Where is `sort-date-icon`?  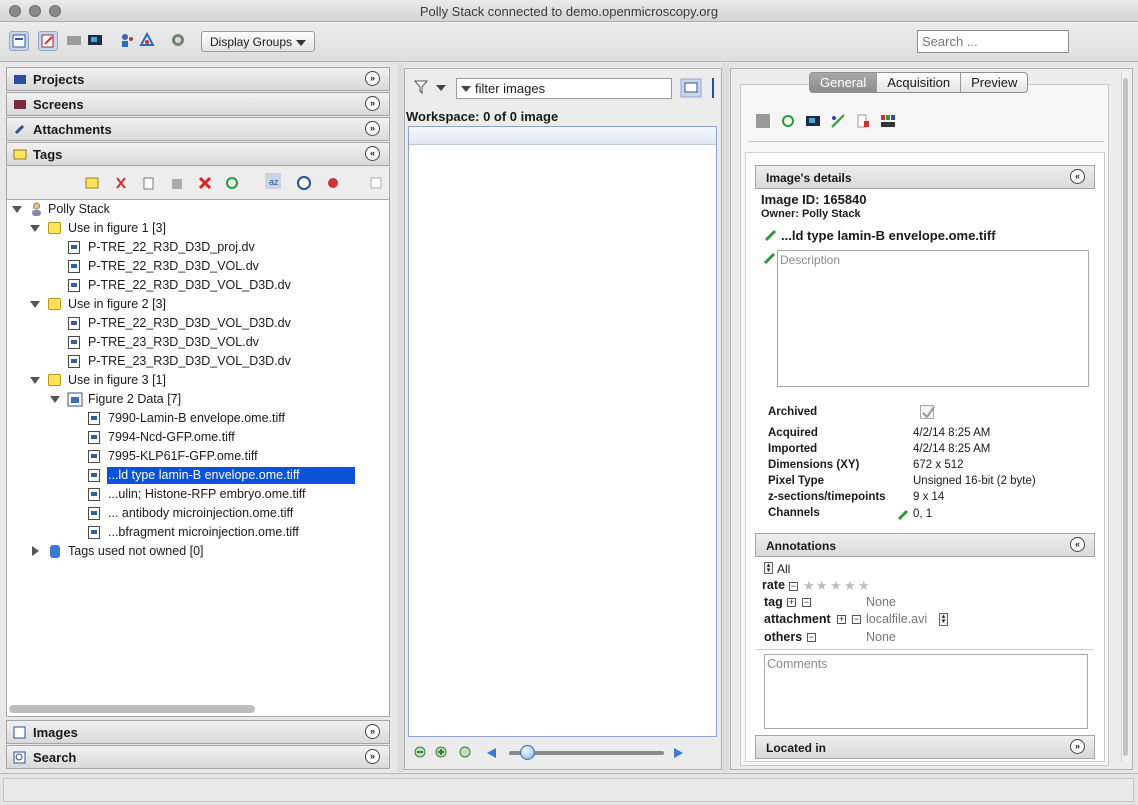 sort-date-icon is located at coordinates (304, 183).